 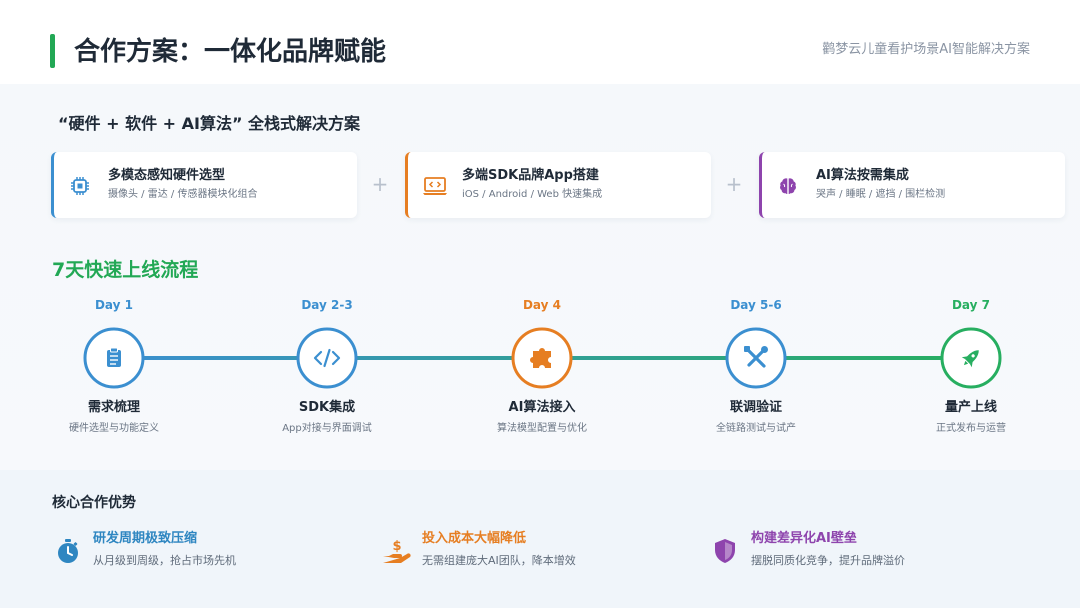 I want to click on step-name-1: 需求梳理, so click(x=113, y=407).